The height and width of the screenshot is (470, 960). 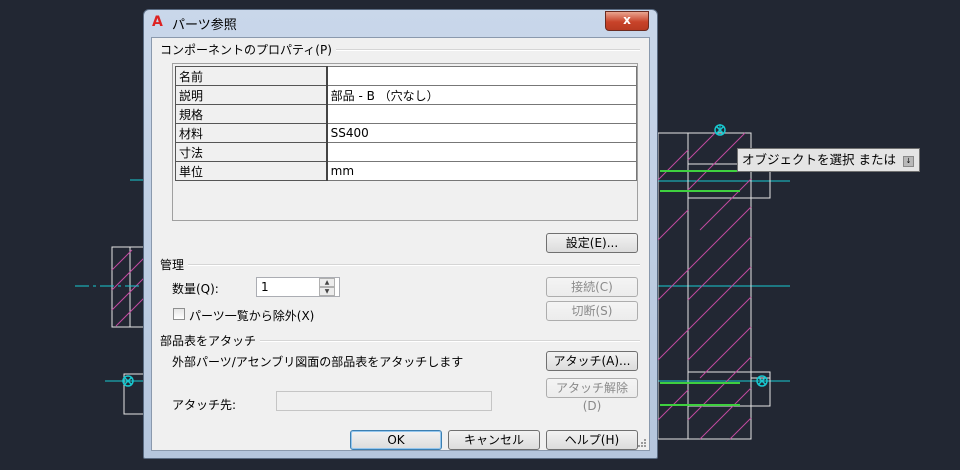 What do you see at coordinates (400, 265) in the screenshot?
I see `management-group-separator` at bounding box center [400, 265].